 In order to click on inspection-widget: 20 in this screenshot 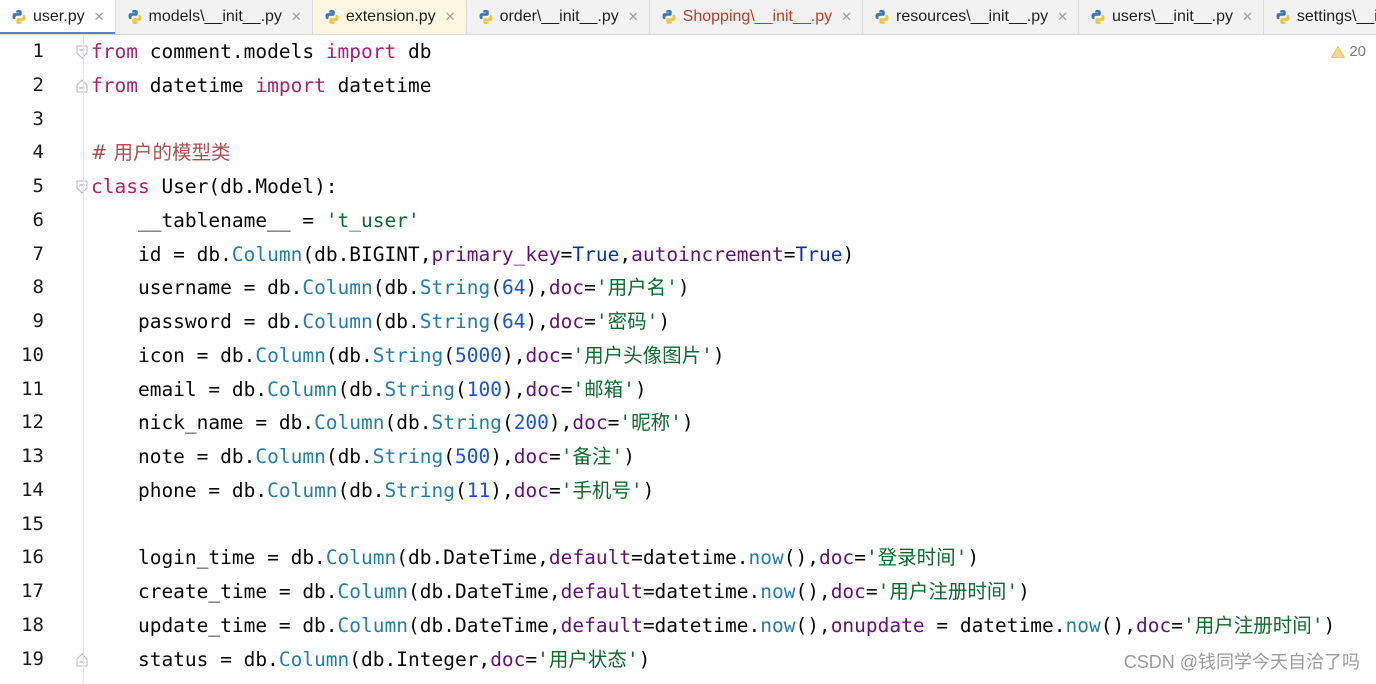, I will do `click(1348, 51)`.